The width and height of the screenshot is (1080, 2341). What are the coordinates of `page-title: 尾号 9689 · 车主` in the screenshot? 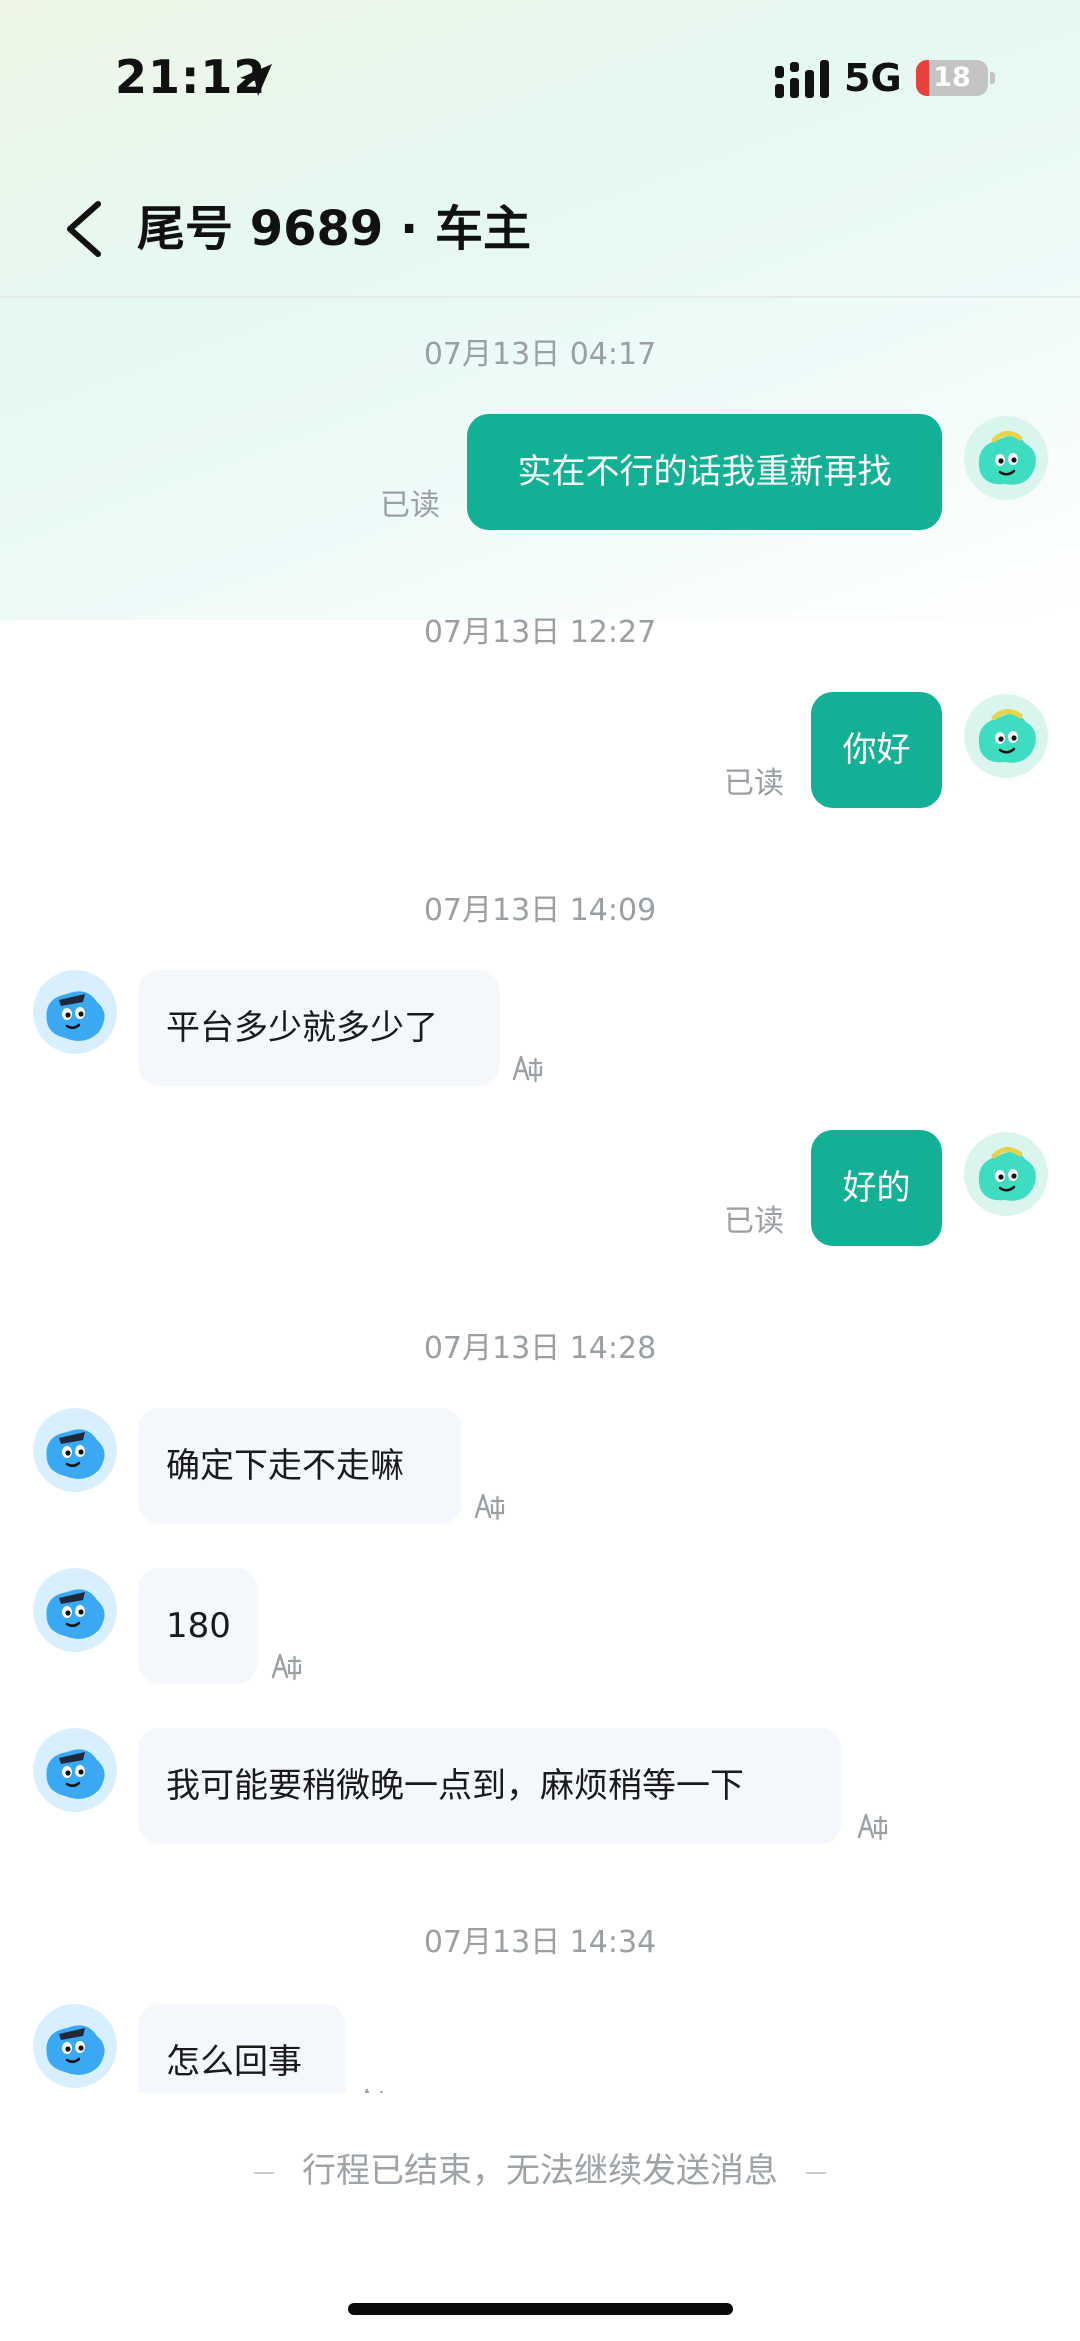 It's located at (334, 229).